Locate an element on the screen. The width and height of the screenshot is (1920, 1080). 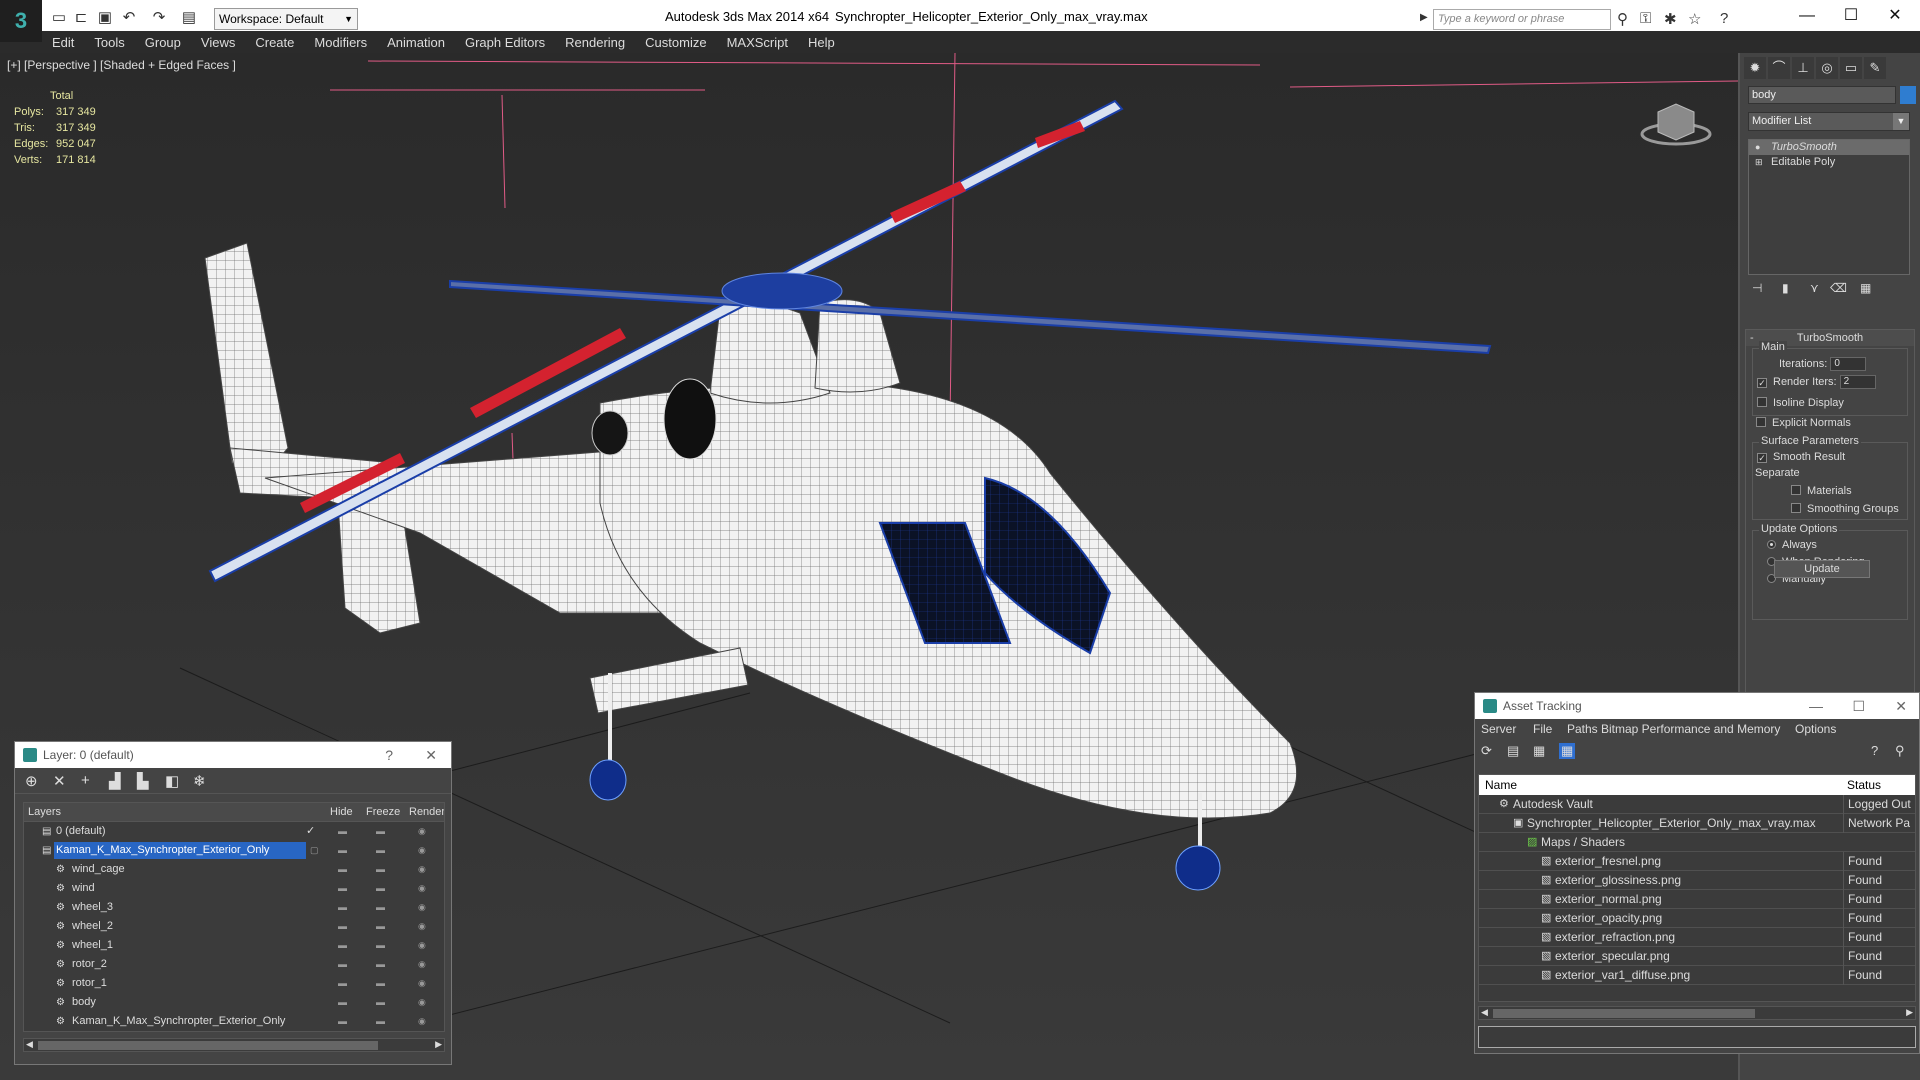
menu-customize: Customize is located at coordinates (675, 42).